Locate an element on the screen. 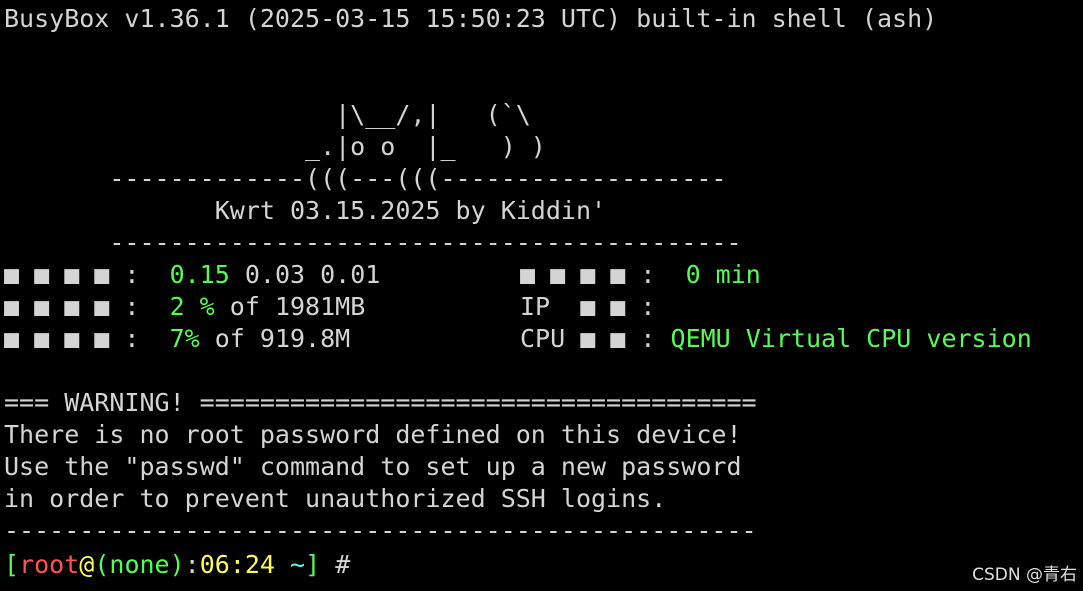 This screenshot has height=591, width=1083. stats-ip: IP ■ ■ : is located at coordinates (587, 307).